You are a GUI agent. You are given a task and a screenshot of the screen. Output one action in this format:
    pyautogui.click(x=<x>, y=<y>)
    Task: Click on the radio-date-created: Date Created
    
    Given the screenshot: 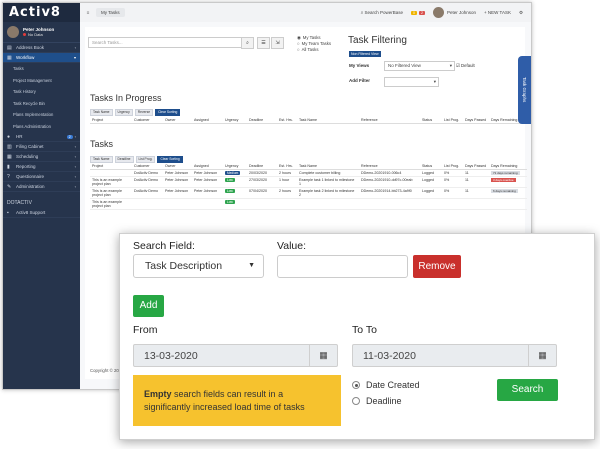 What is the action you would take?
    pyautogui.click(x=386, y=385)
    